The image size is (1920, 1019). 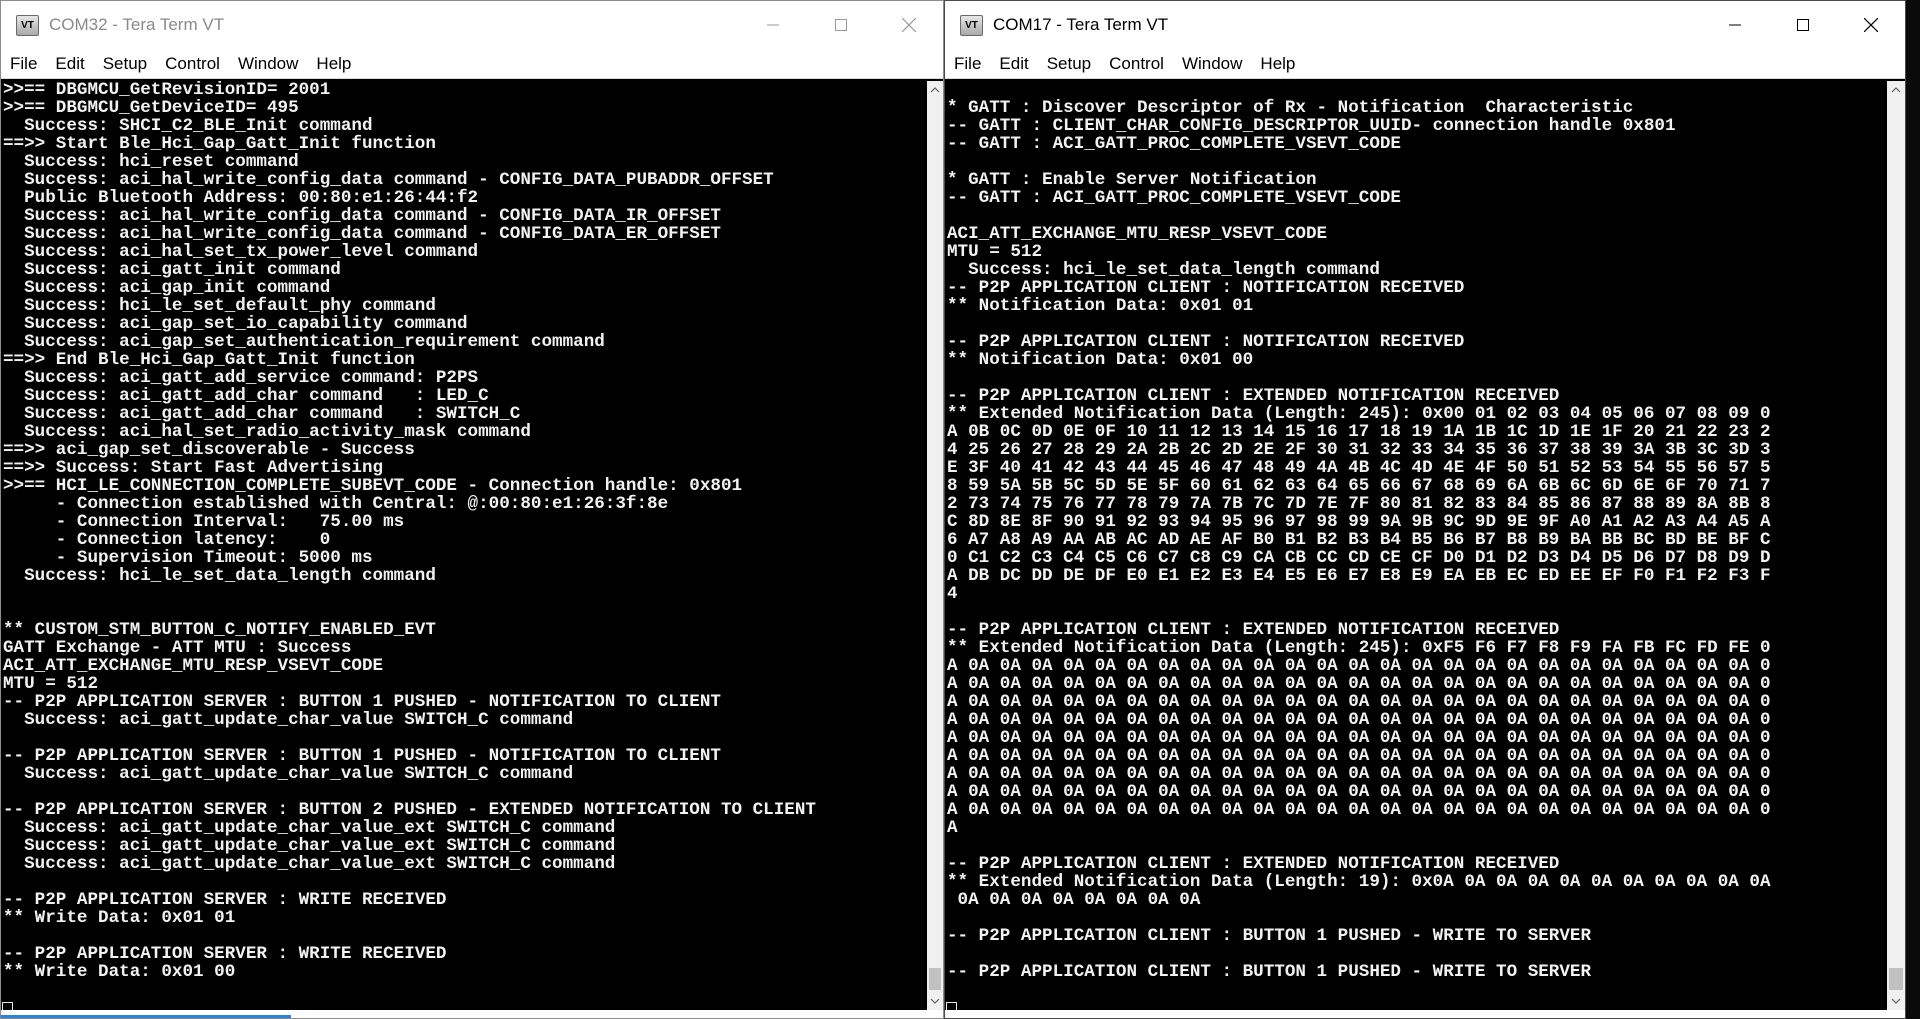 I want to click on terminal-line: ** Notification Data: 0x01 01, so click(x=1100, y=306).